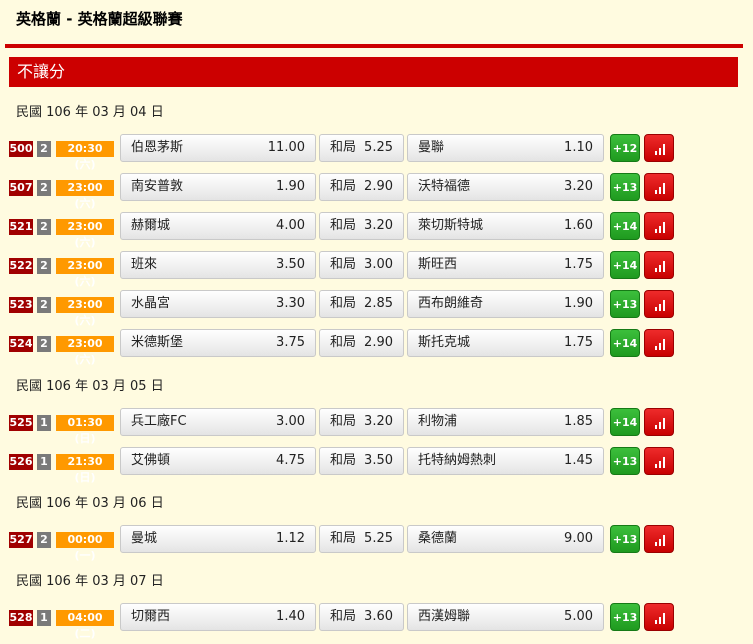 Image resolution: width=753 pixels, height=644 pixels. Describe the element at coordinates (85, 625) in the screenshot. I see `kickoff-time: 04:00 (二)` at that location.